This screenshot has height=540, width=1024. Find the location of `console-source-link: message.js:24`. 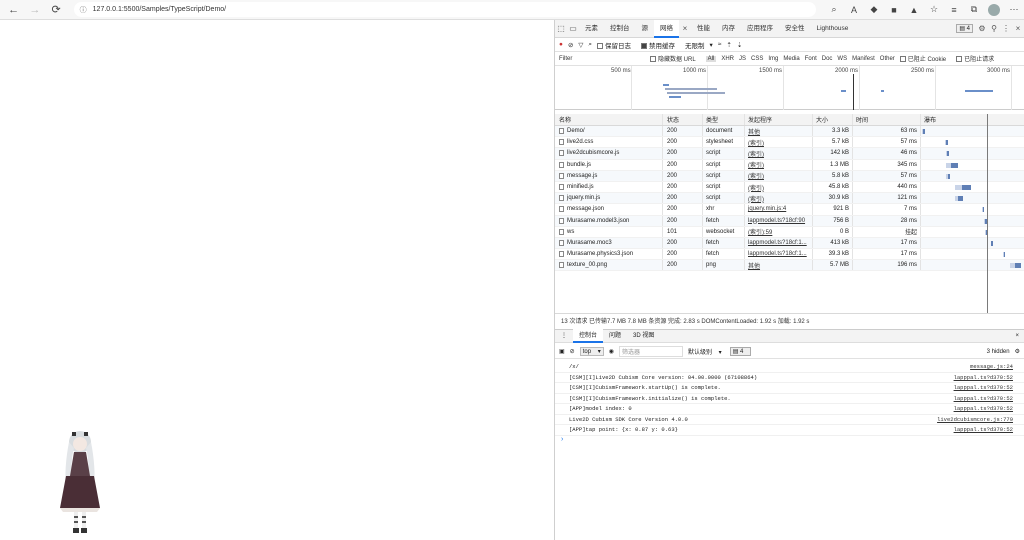

console-source-link: message.js:24 is located at coordinates (991, 366).